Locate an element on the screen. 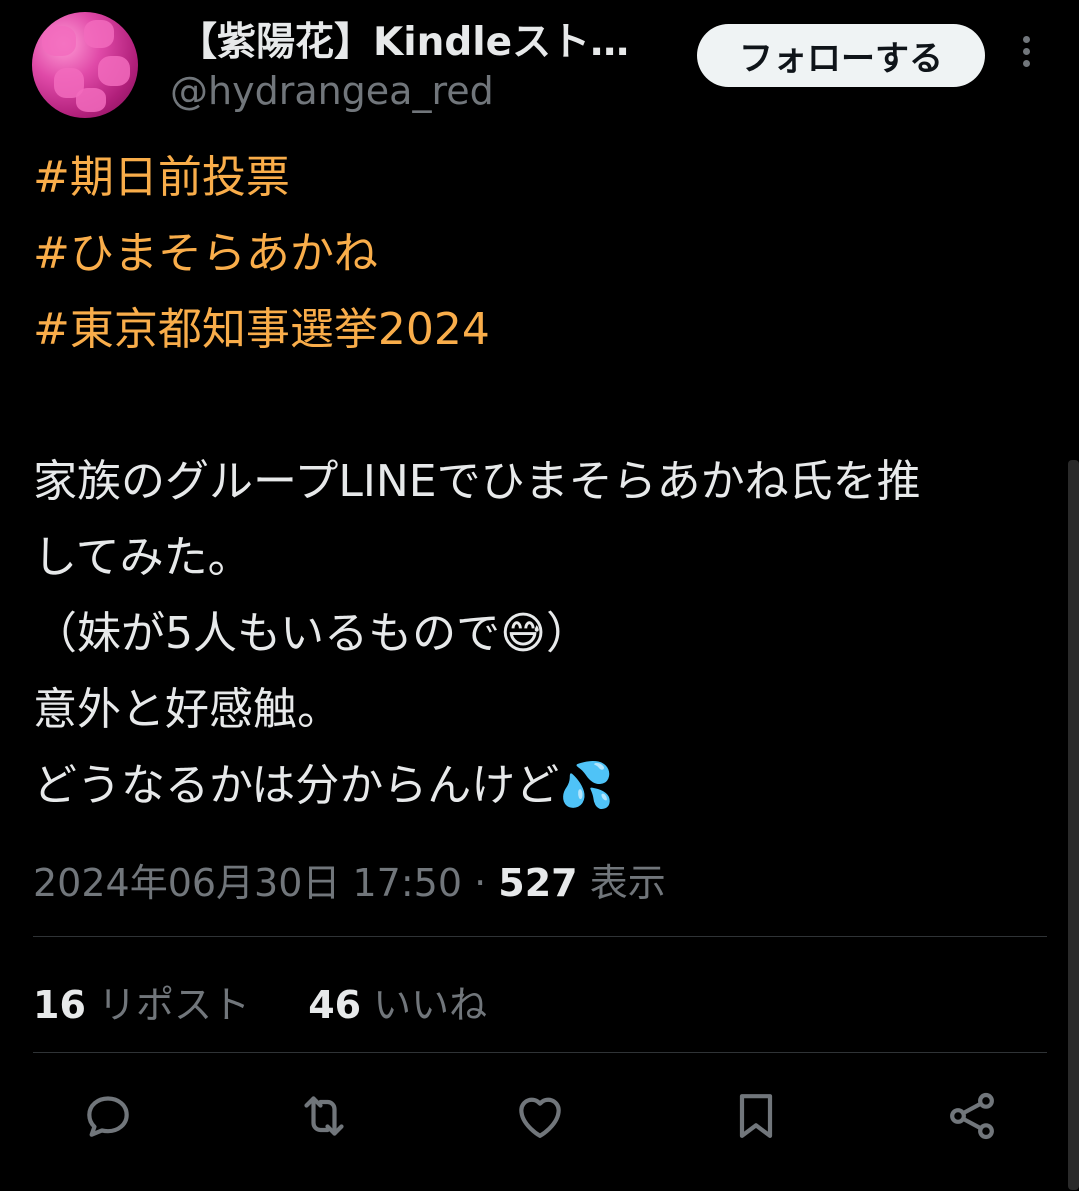  view-label: 表示 is located at coordinates (627, 883).